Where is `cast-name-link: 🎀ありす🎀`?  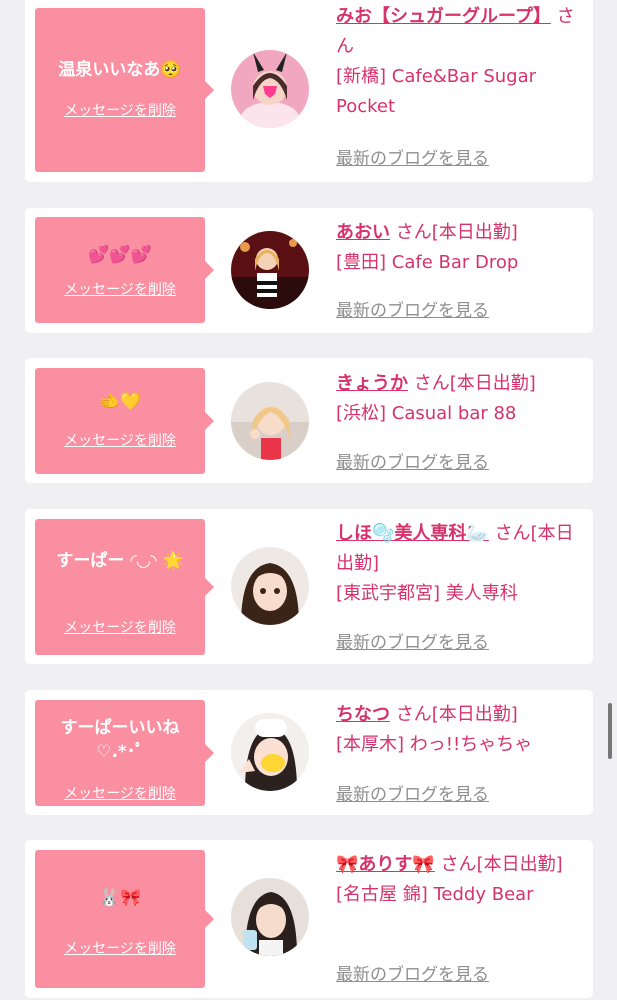 cast-name-link: 🎀ありす🎀 is located at coordinates (385, 864).